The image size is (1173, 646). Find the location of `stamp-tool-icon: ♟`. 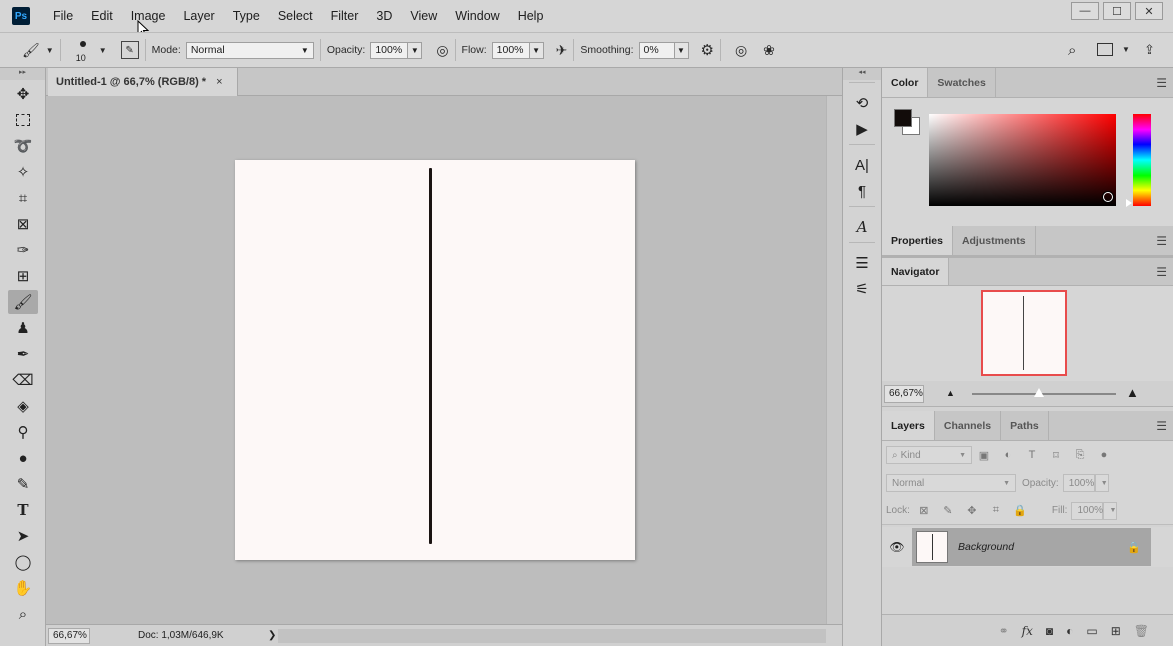

stamp-tool-icon: ♟ is located at coordinates (23, 328).